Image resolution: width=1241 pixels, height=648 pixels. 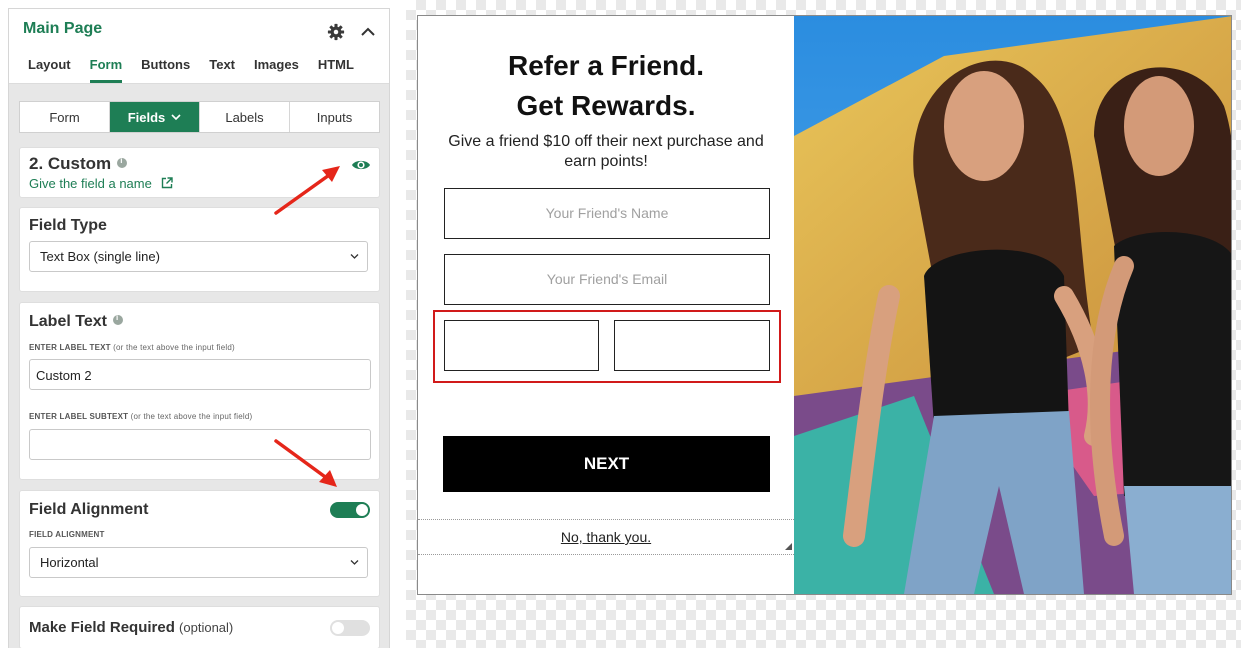 I want to click on field-type-value: Text Box (single line), so click(x=100, y=256).